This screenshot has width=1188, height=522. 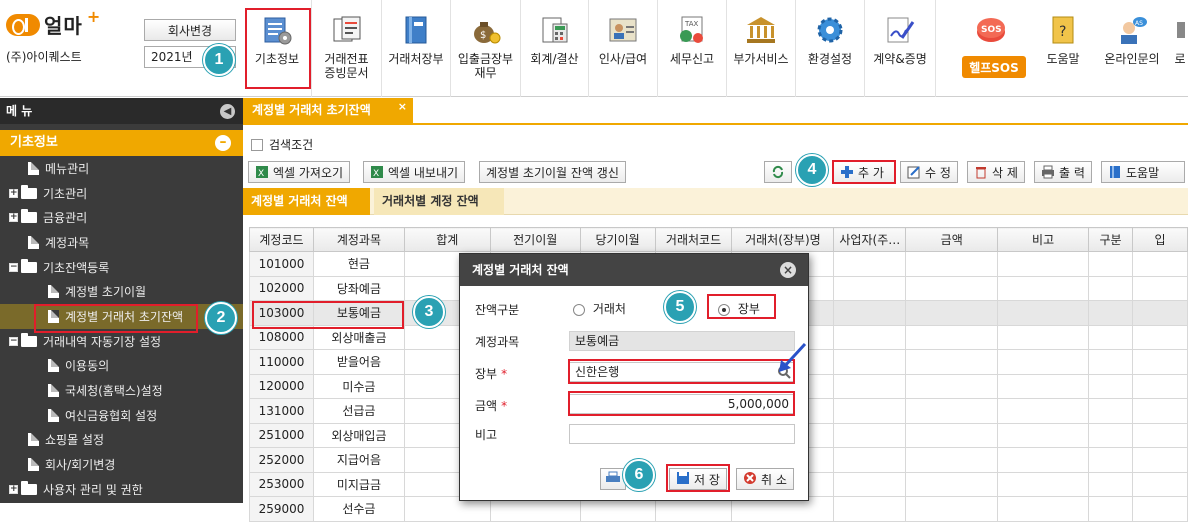 What do you see at coordinates (121, 415) in the screenshot?
I see `sidebar-item-credit-finance-setting: 여신금융협회 설정` at bounding box center [121, 415].